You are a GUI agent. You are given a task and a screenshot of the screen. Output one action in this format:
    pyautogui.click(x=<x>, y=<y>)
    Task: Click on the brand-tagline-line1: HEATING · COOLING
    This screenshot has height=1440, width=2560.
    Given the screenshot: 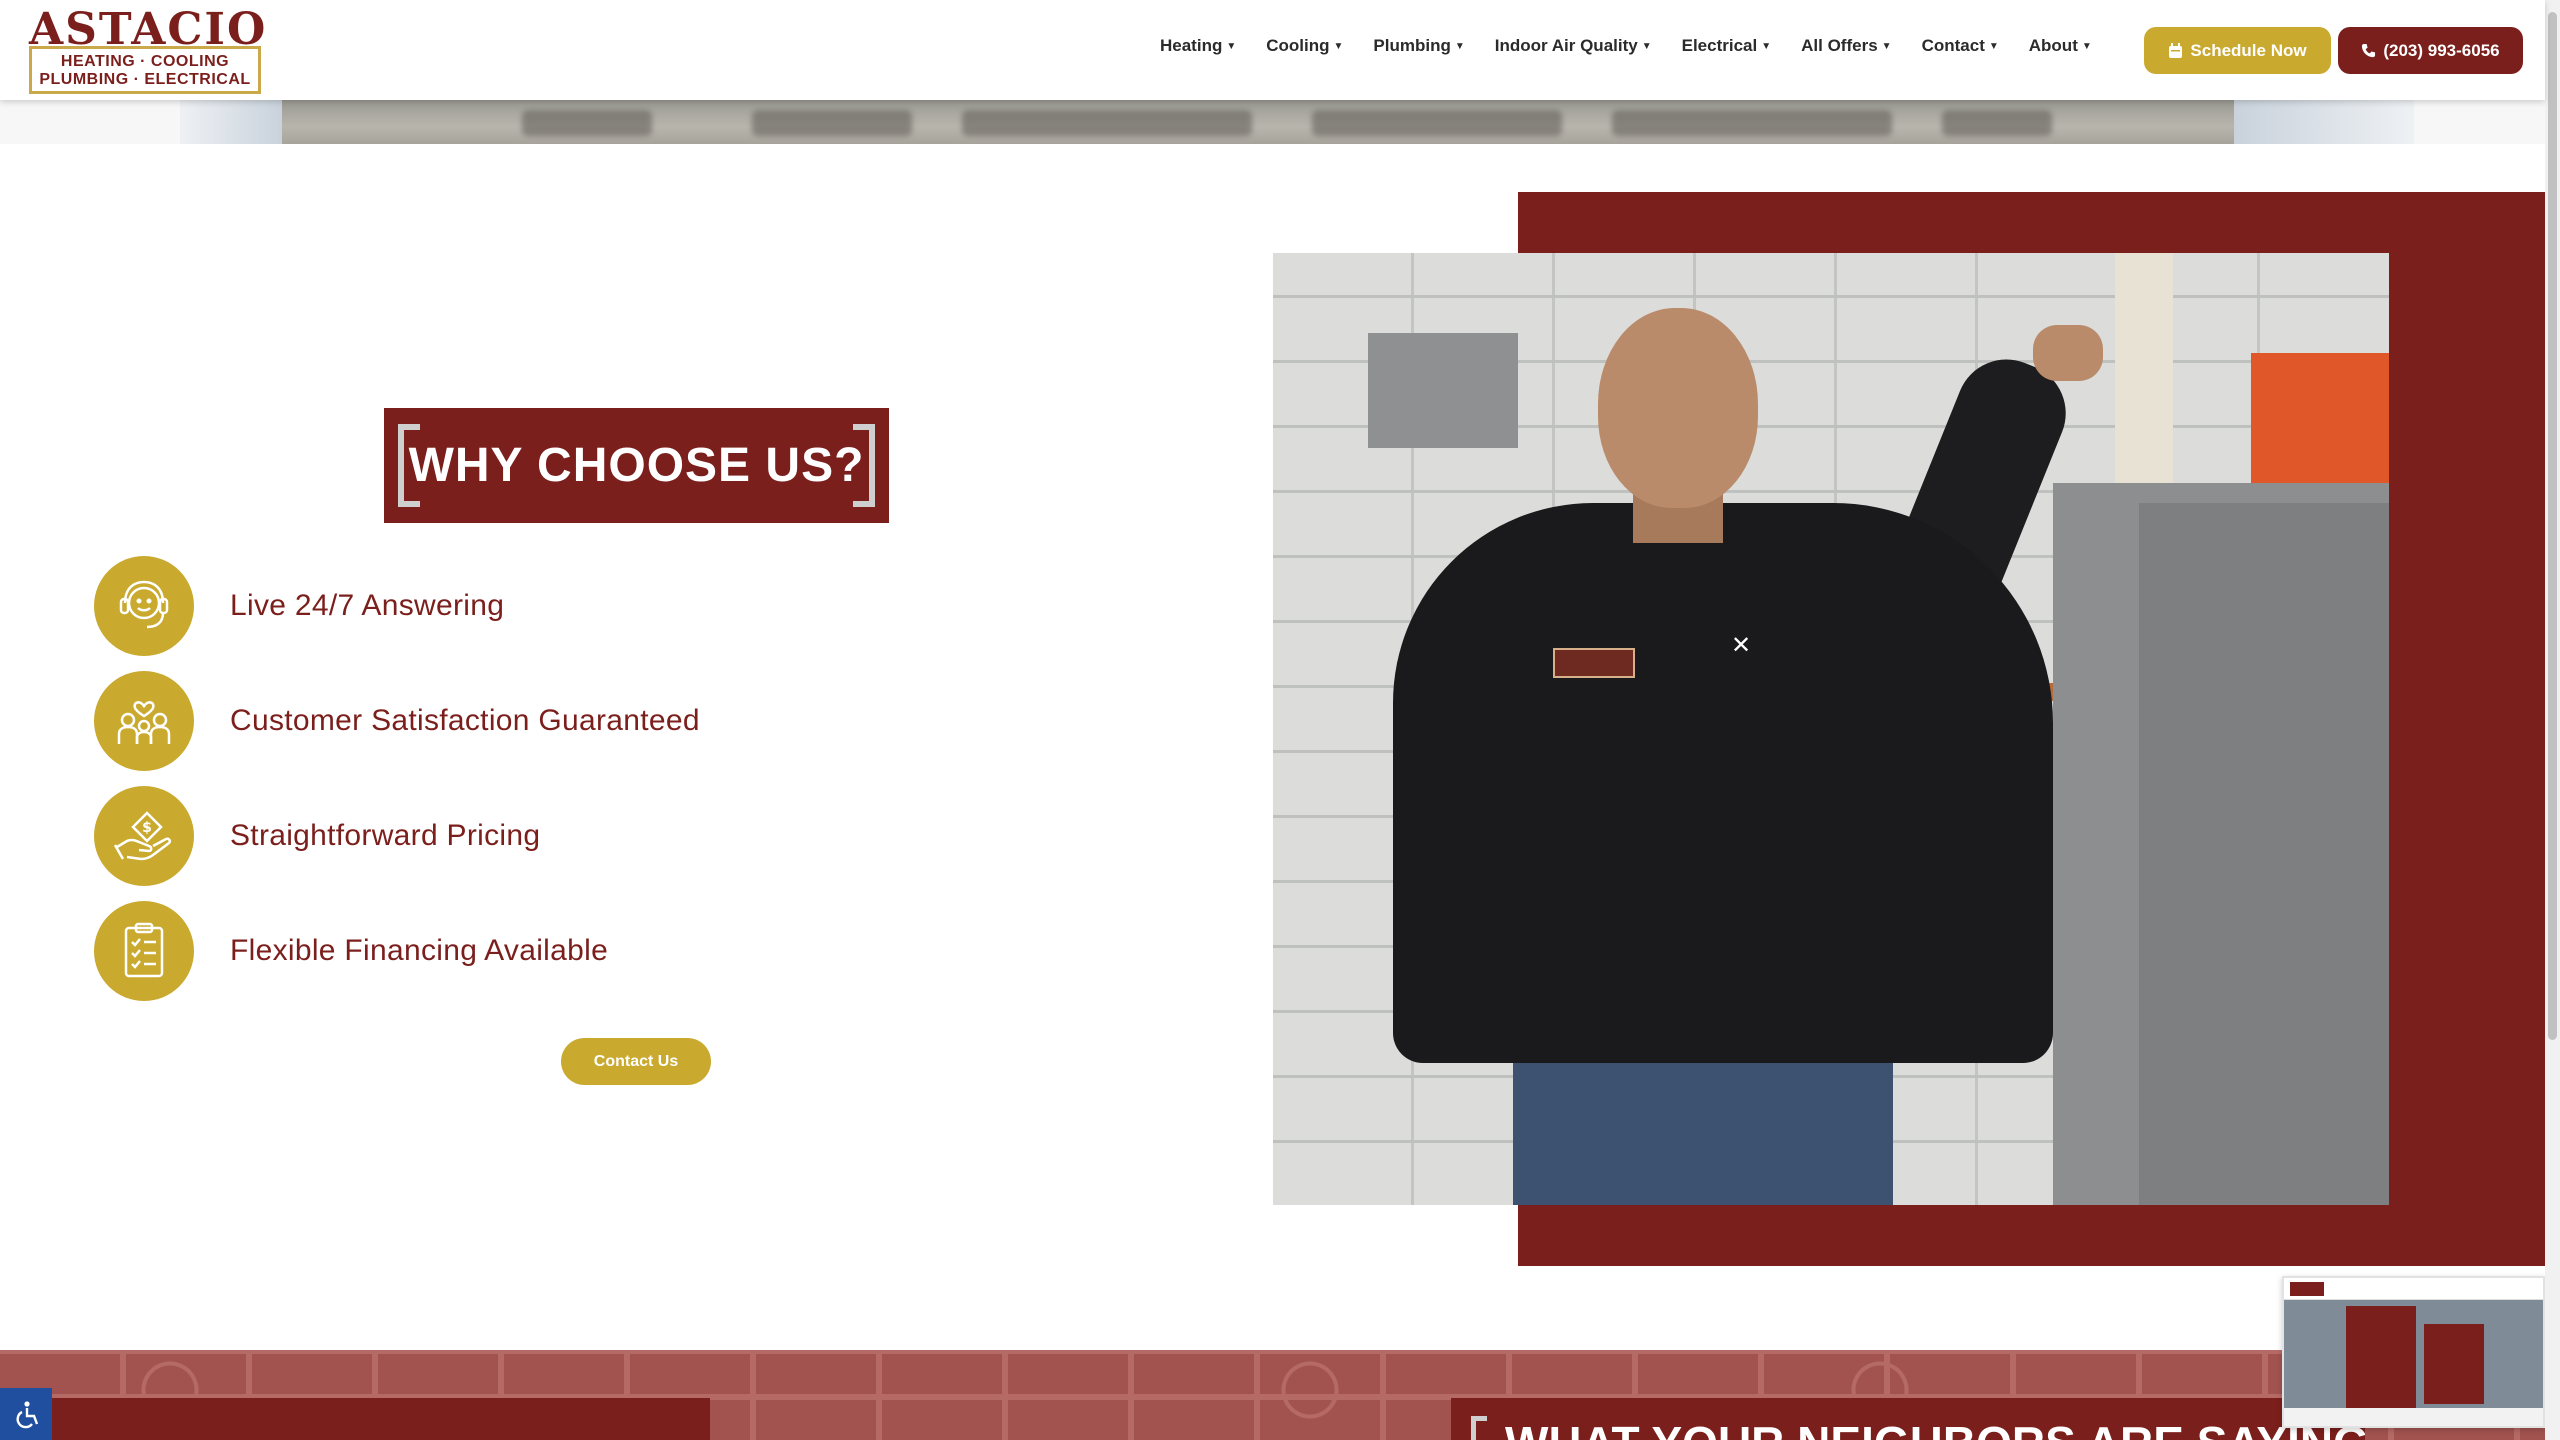 What is the action you would take?
    pyautogui.click(x=145, y=61)
    